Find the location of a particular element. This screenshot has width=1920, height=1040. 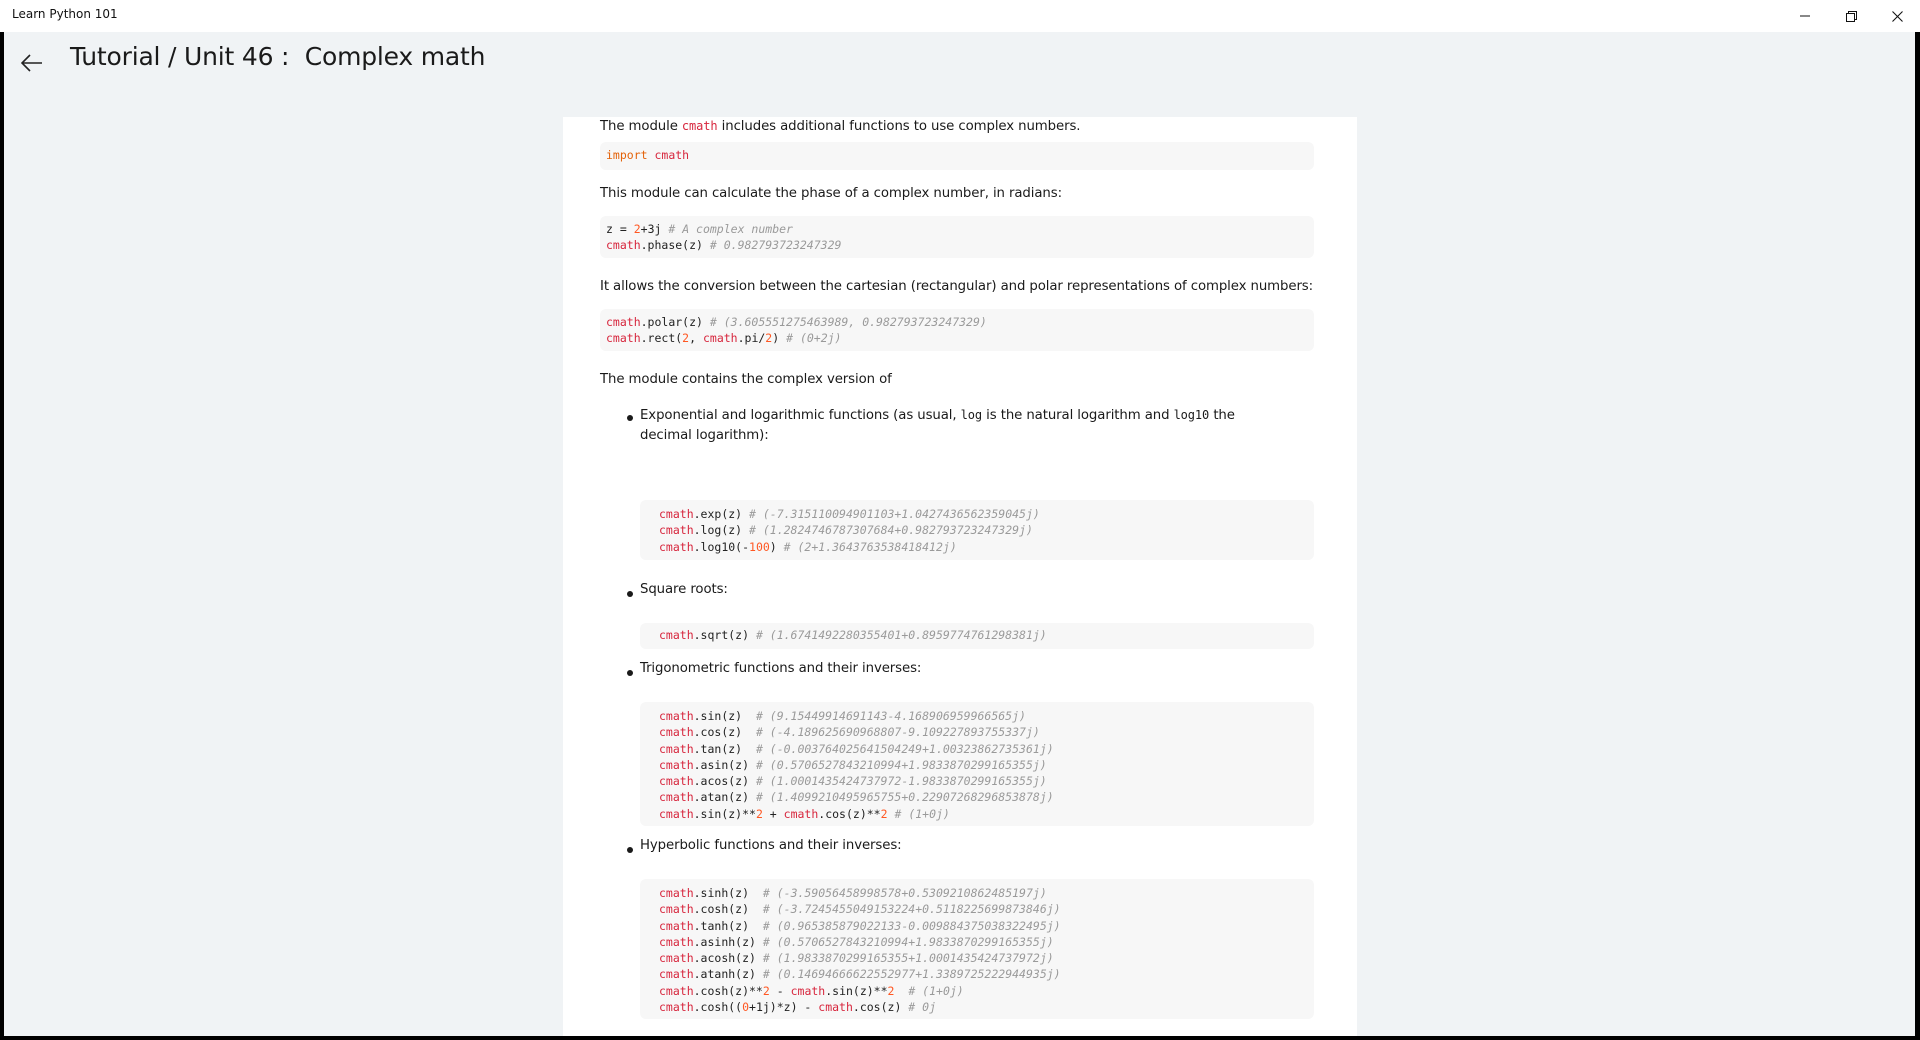

back-button is located at coordinates (32, 63).